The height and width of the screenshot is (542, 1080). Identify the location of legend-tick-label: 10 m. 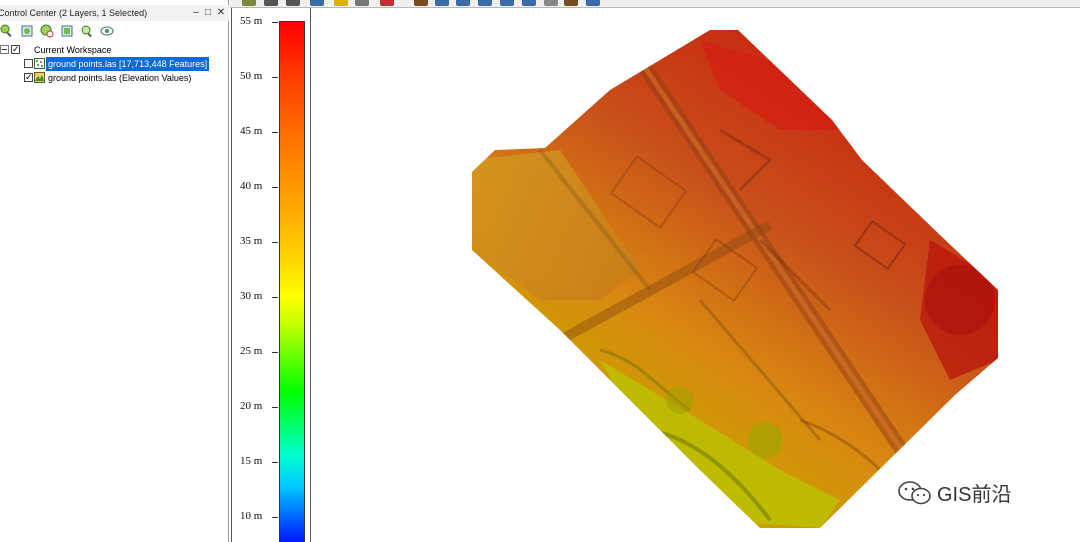
(251, 516).